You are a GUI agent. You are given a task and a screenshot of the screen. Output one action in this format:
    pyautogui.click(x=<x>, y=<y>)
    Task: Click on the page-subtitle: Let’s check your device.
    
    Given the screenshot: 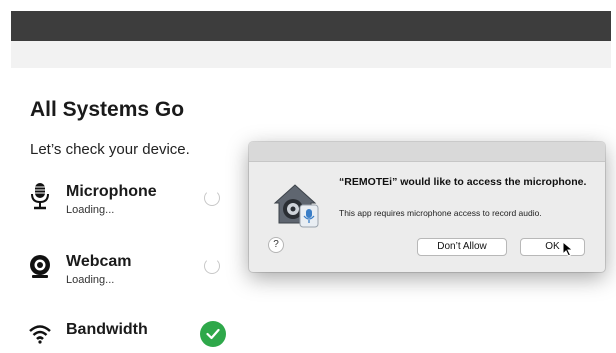 What is the action you would take?
    pyautogui.click(x=110, y=149)
    